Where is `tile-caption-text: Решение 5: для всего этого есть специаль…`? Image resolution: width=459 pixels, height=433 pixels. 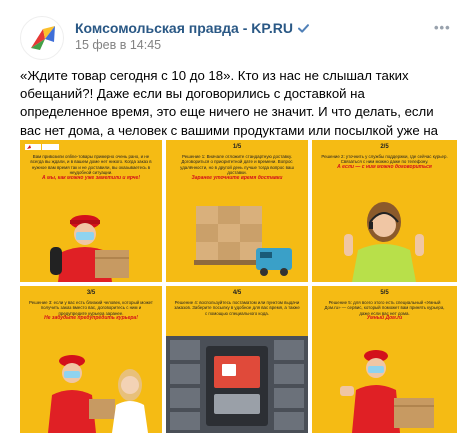 tile-caption-text: Решение 5: для всего этого есть специаль… is located at coordinates (384, 308).